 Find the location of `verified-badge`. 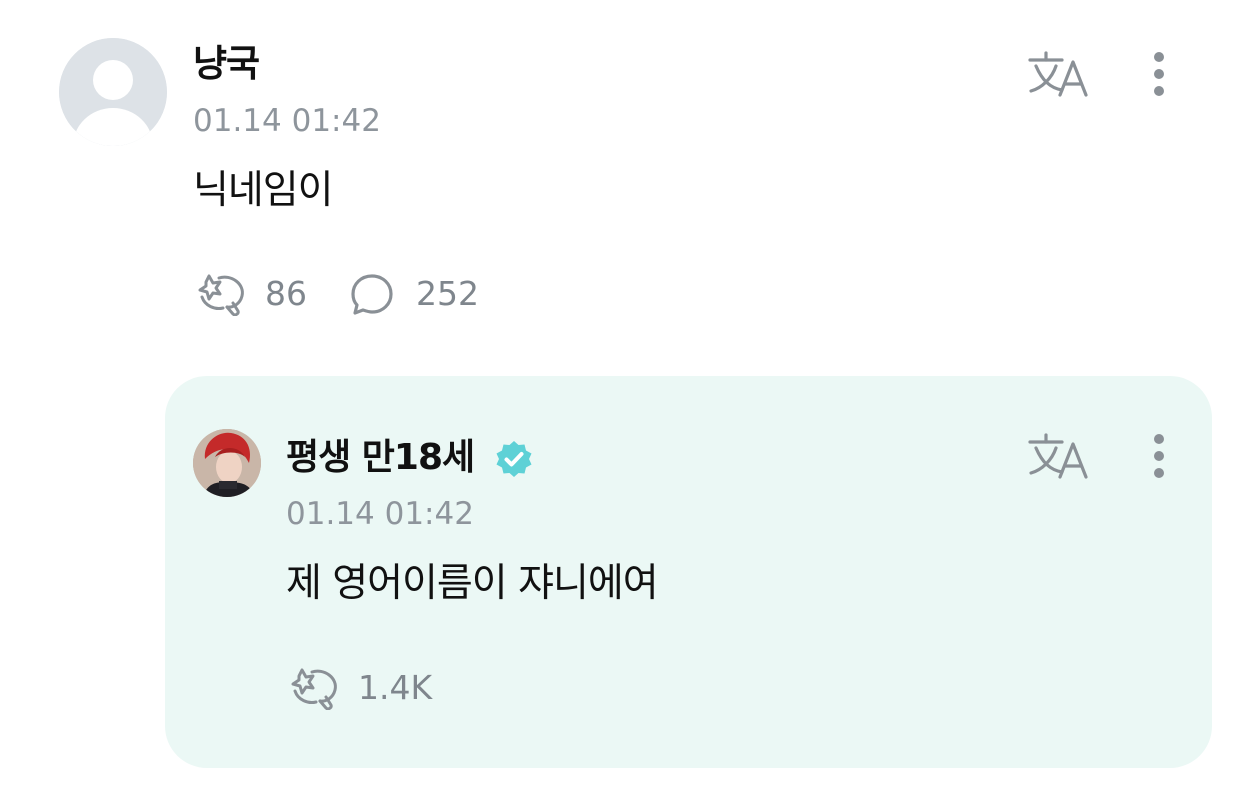

verified-badge is located at coordinates (514, 461).